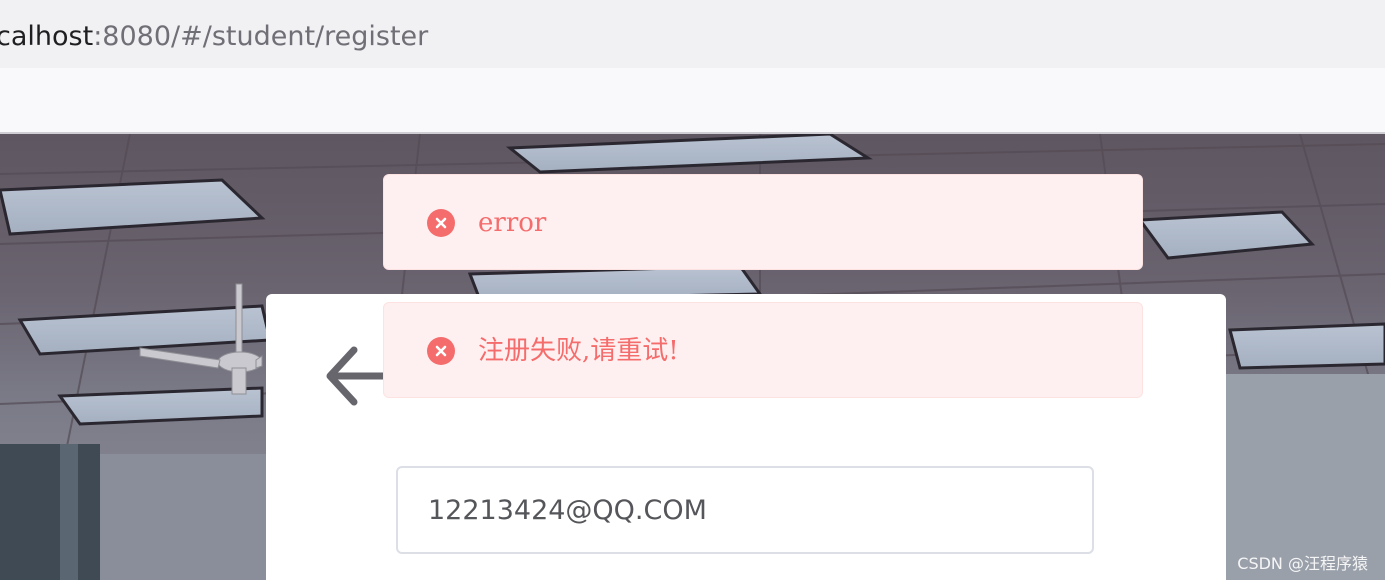  I want to click on back-button, so click(357, 376).